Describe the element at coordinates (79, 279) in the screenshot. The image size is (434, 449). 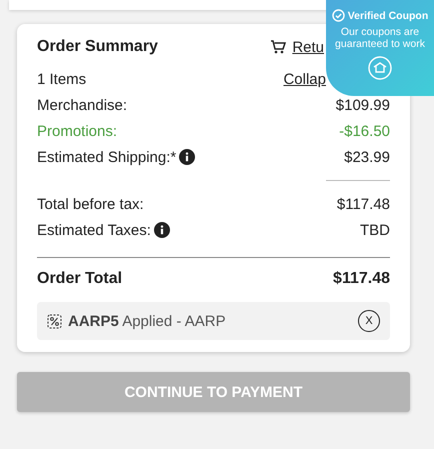
I see `total-label: Order Total` at that location.